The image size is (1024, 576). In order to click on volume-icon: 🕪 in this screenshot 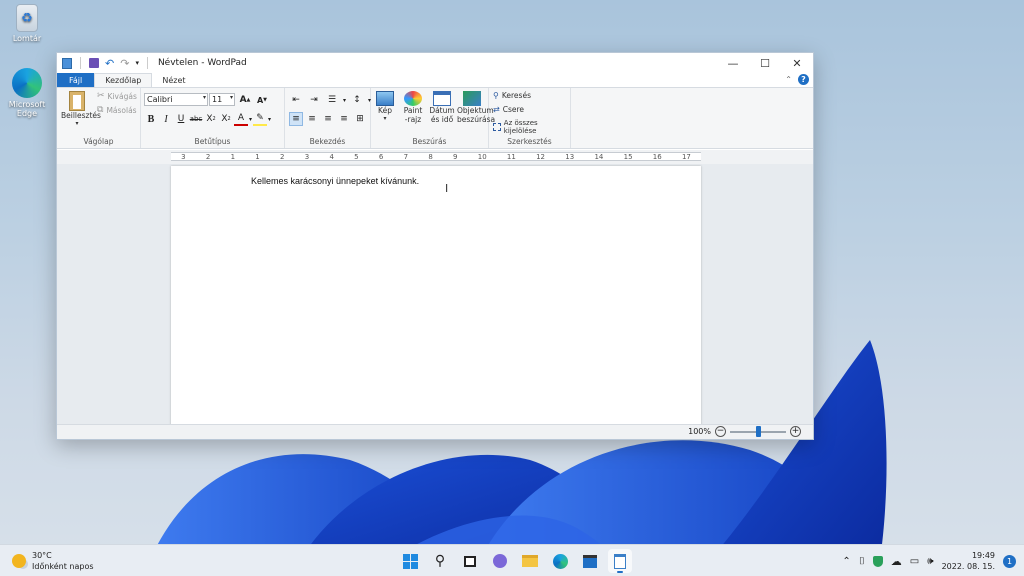, I will do `click(930, 561)`.